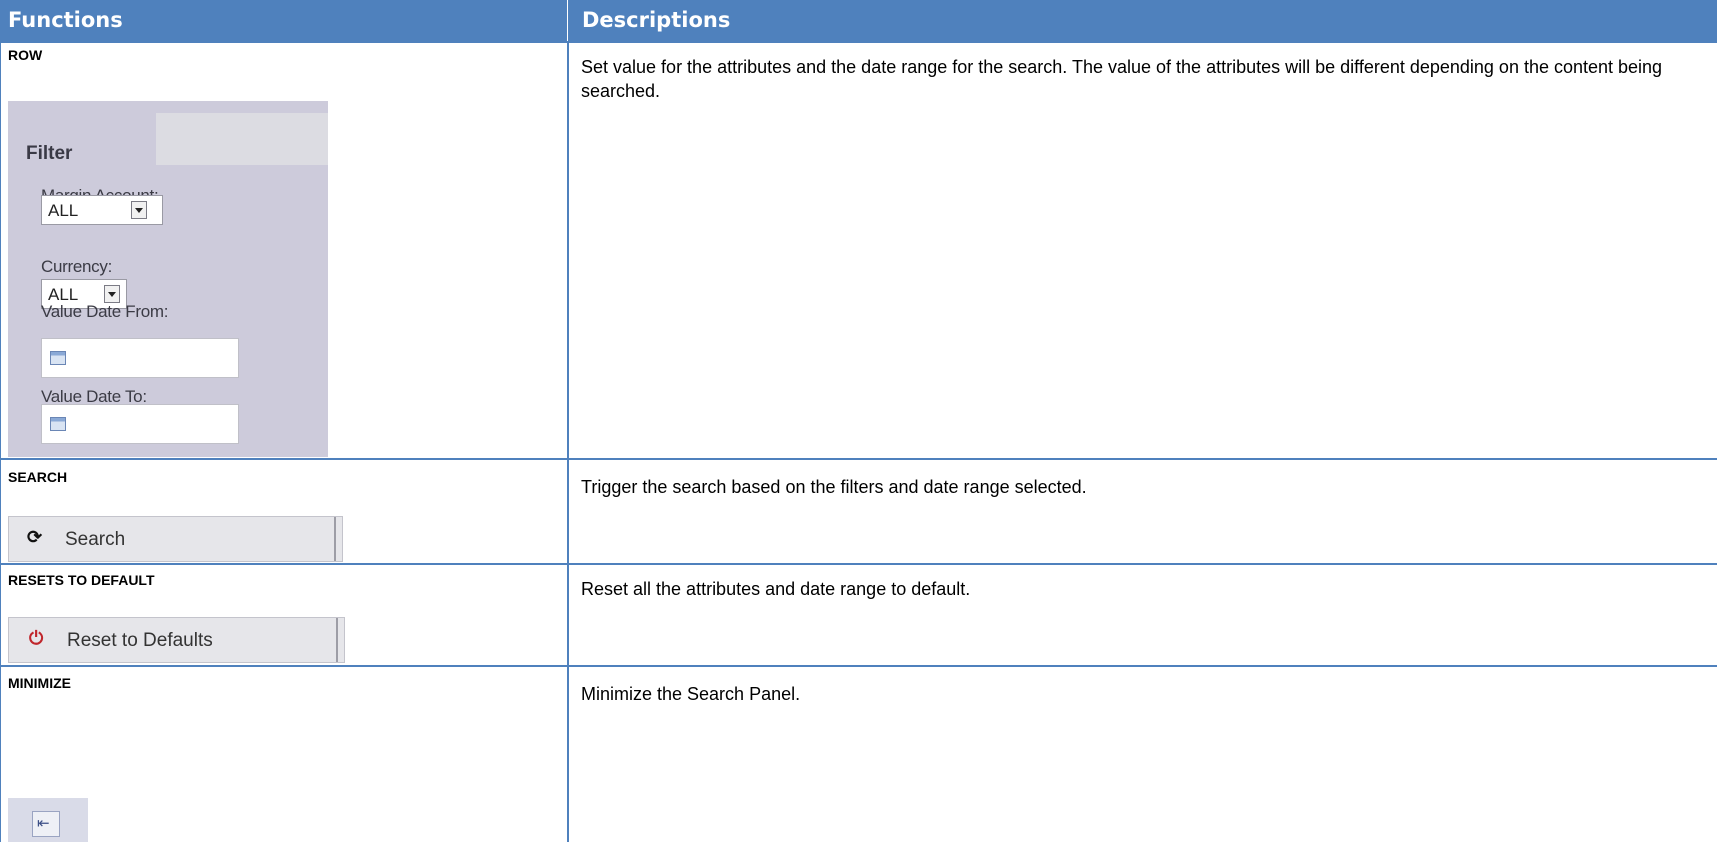 This screenshot has width=1717, height=842. What do you see at coordinates (858, 42) in the screenshot?
I see `header-divider` at bounding box center [858, 42].